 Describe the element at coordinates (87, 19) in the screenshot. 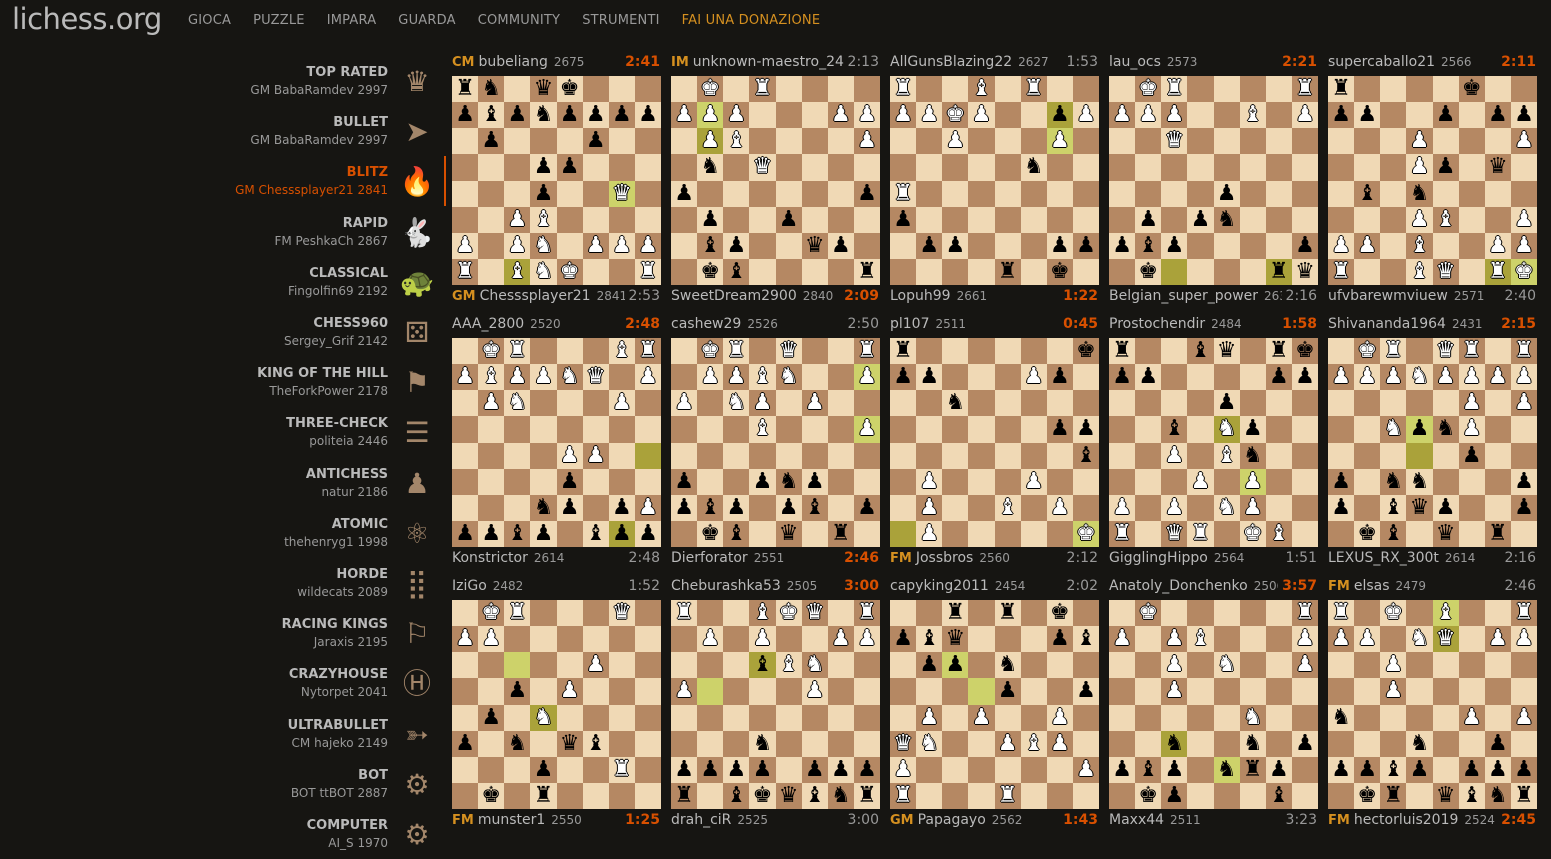

I see `site-logo: lichess.org` at that location.